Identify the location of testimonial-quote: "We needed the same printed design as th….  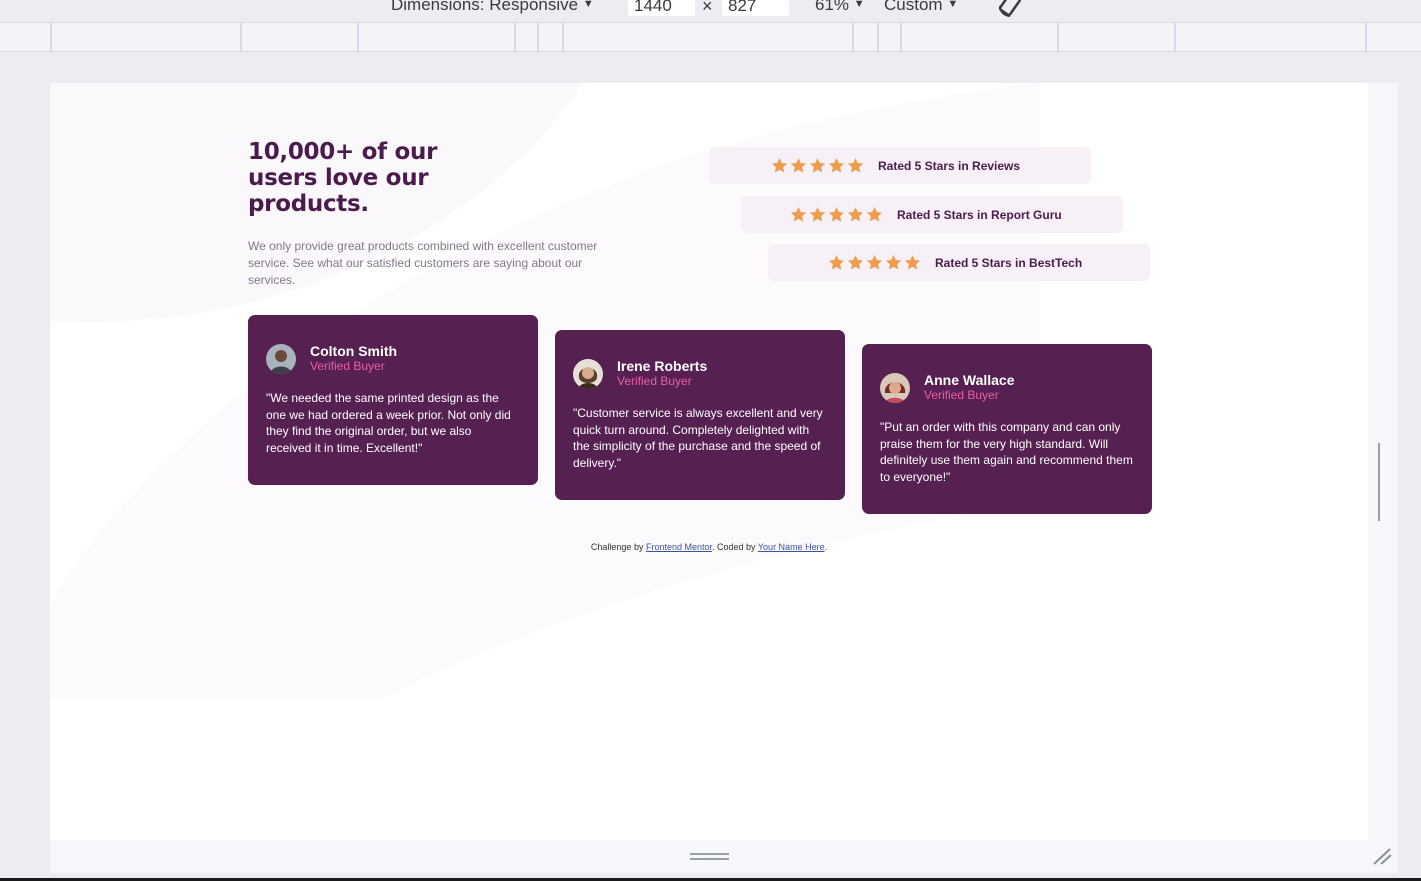
(388, 423).